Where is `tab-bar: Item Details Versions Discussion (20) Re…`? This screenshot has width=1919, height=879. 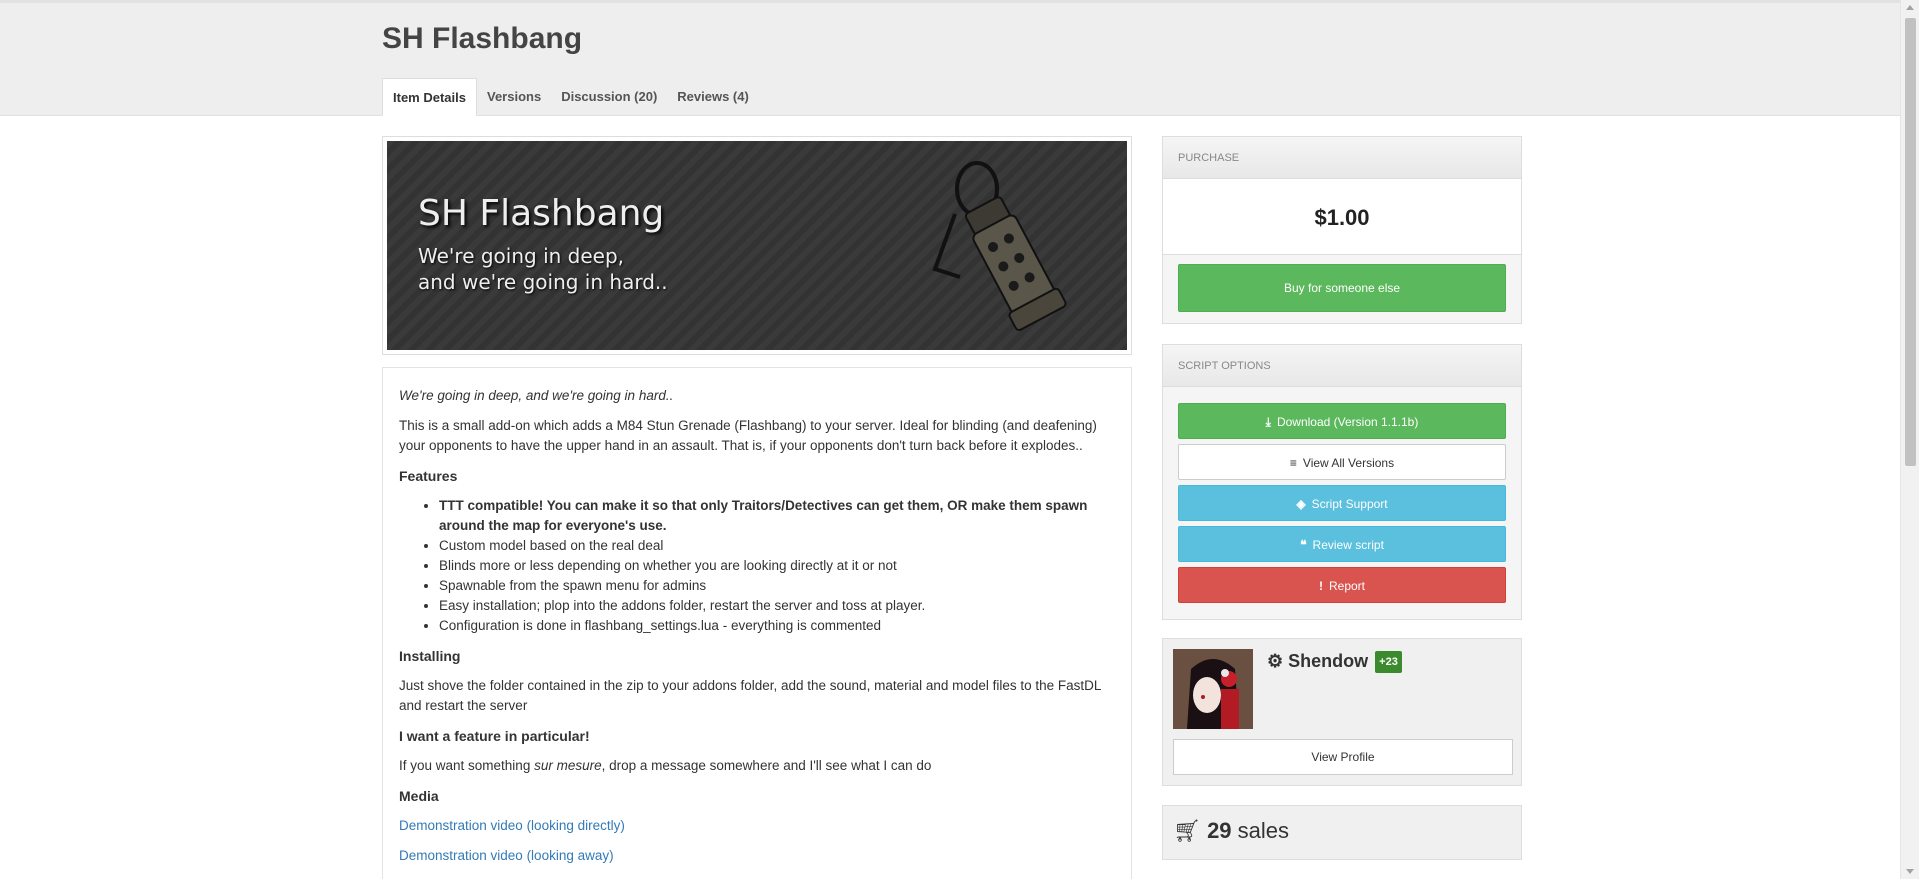 tab-bar: Item Details Versions Discussion (20) Re… is located at coordinates (570, 97).